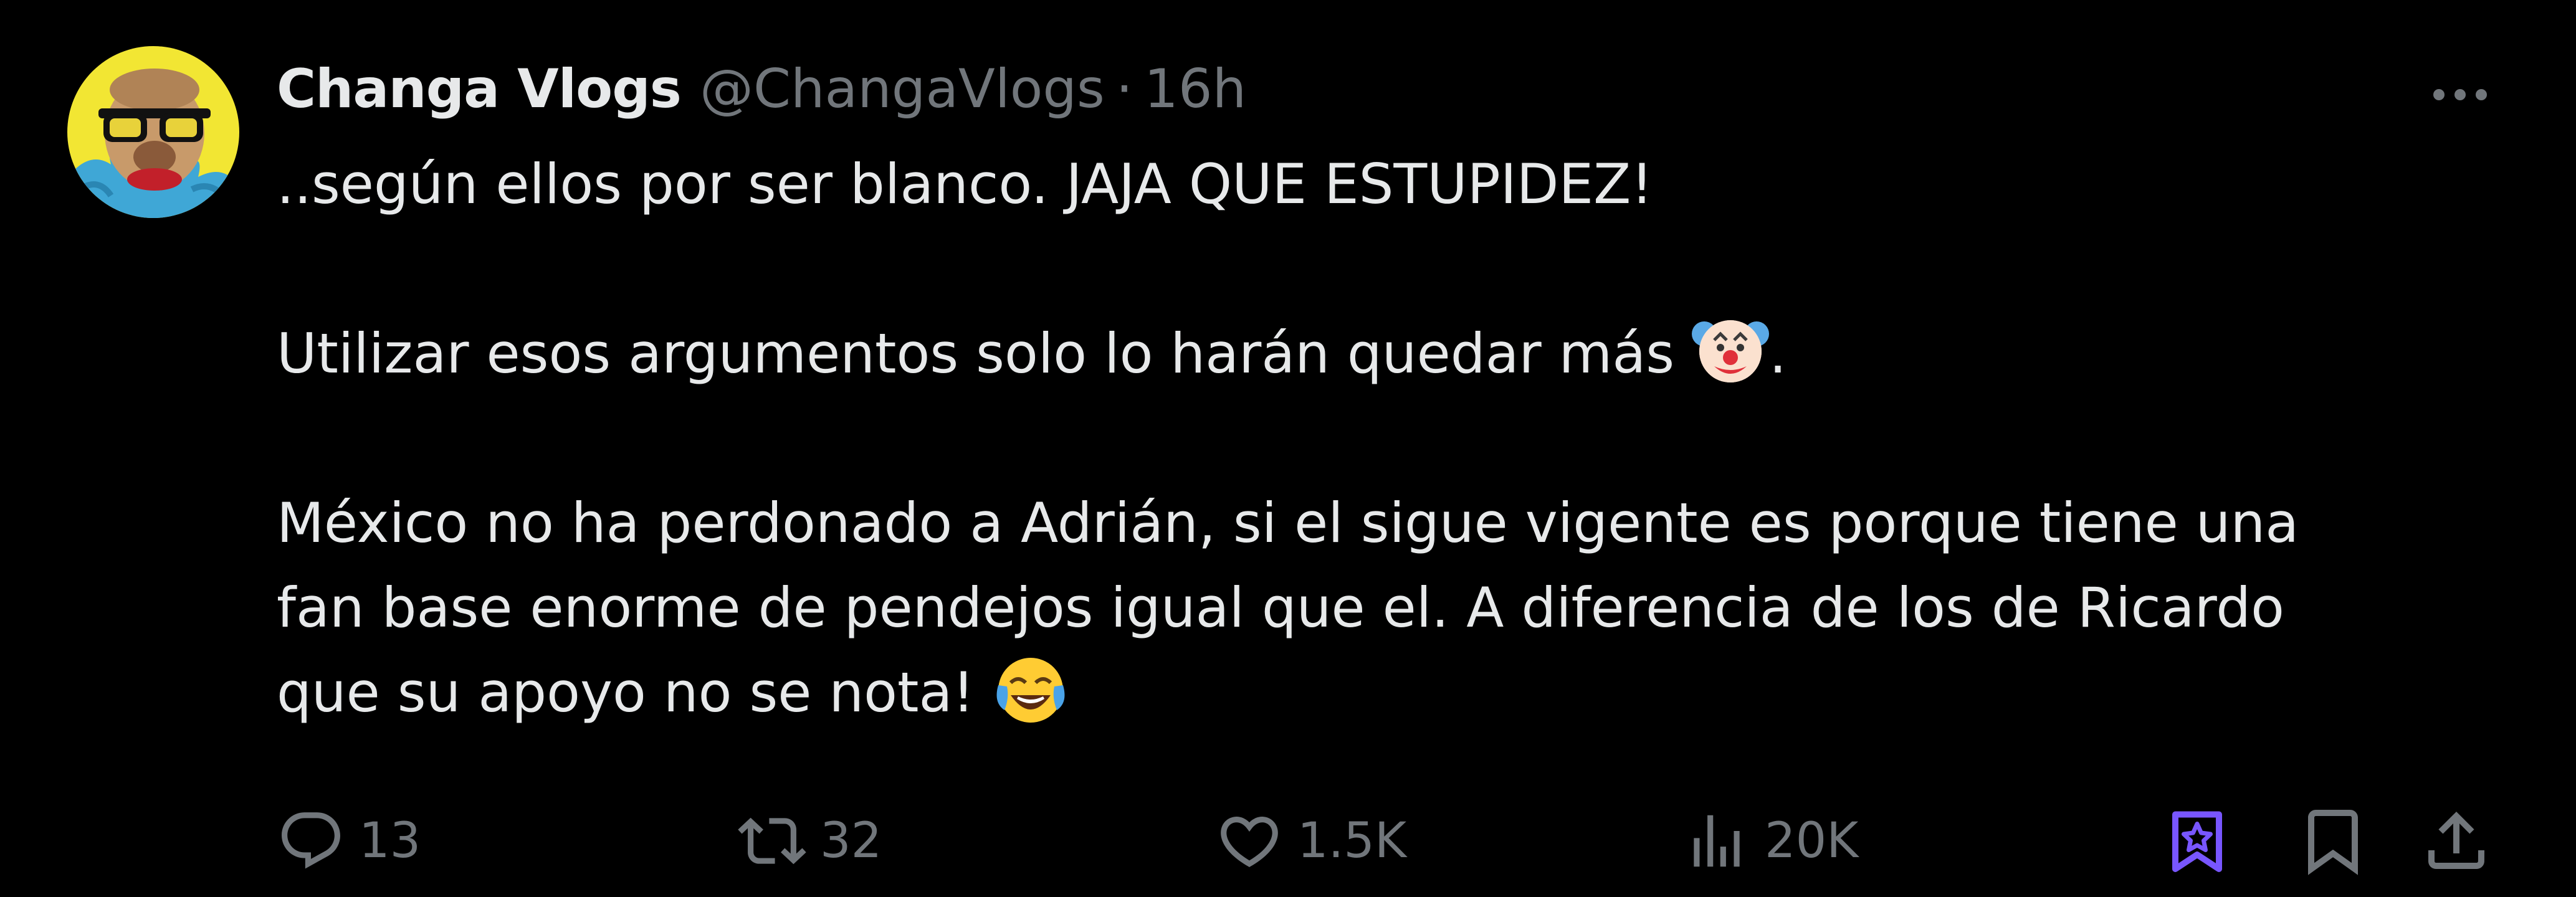  What do you see at coordinates (311, 840) in the screenshot?
I see `reply-bubble-icon` at bounding box center [311, 840].